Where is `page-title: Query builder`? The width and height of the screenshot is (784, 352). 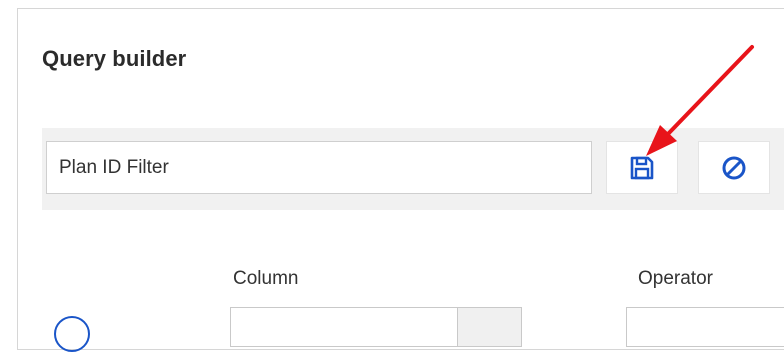
page-title: Query builder is located at coordinates (114, 58).